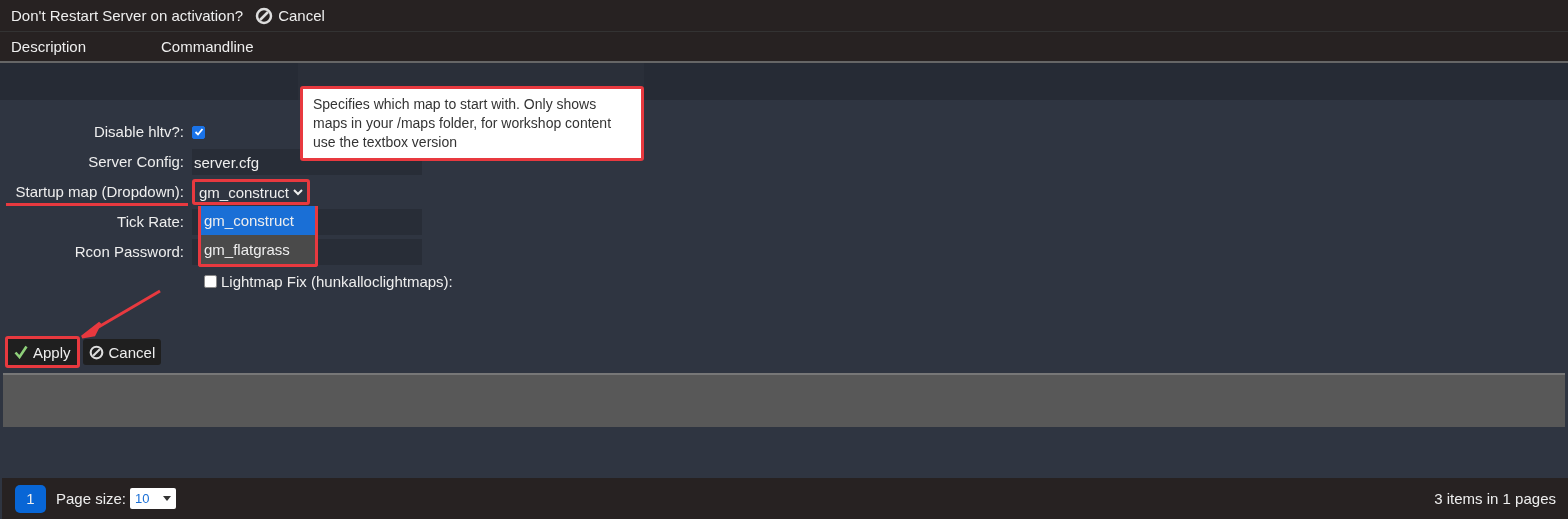 The height and width of the screenshot is (519, 1568). What do you see at coordinates (472, 123) in the screenshot?
I see `tooltip: Specifies which map to start with. Only shows maps in your /maps folder, for workshop content use the textbox version` at bounding box center [472, 123].